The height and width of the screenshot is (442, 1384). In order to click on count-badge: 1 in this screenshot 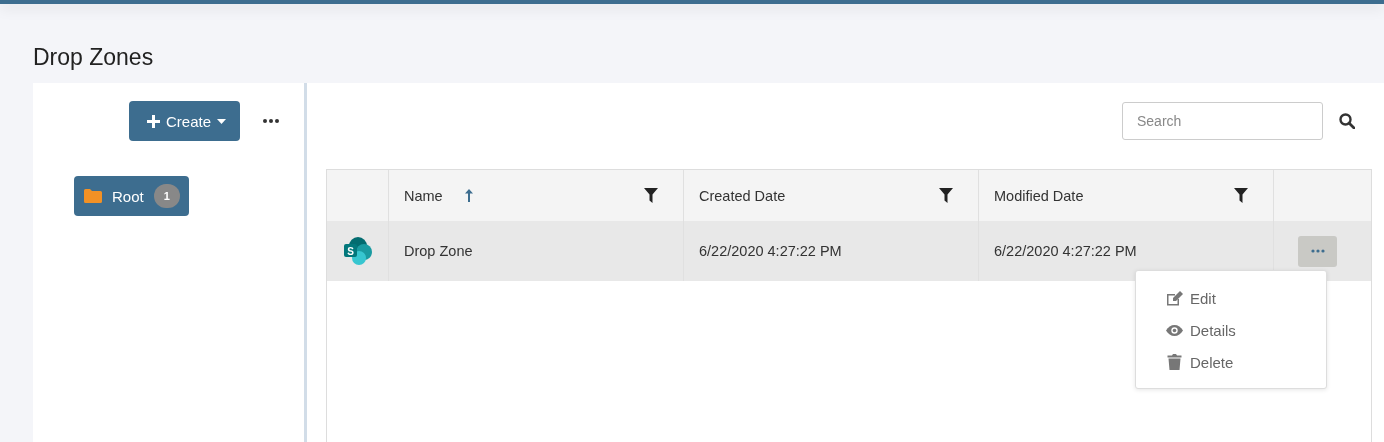, I will do `click(166, 196)`.